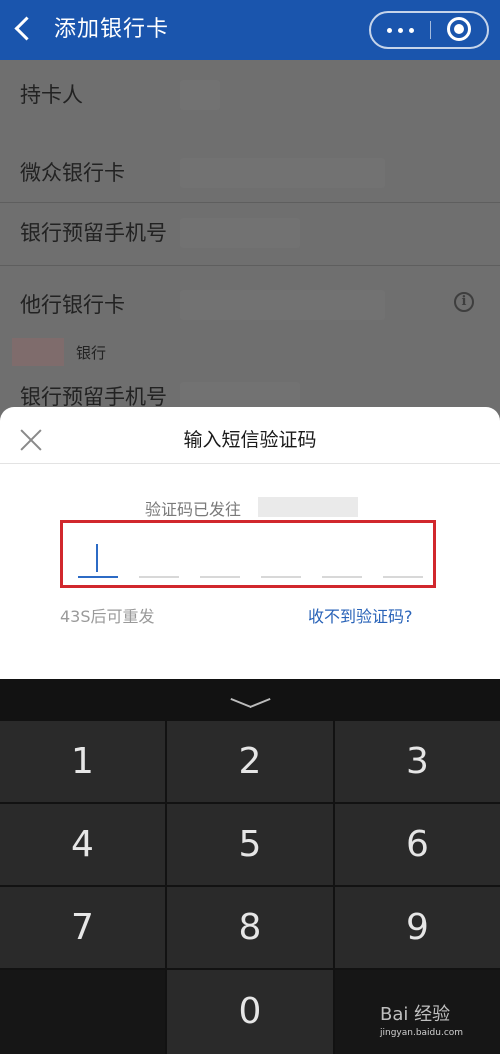  I want to click on key-2: 2, so click(250, 761).